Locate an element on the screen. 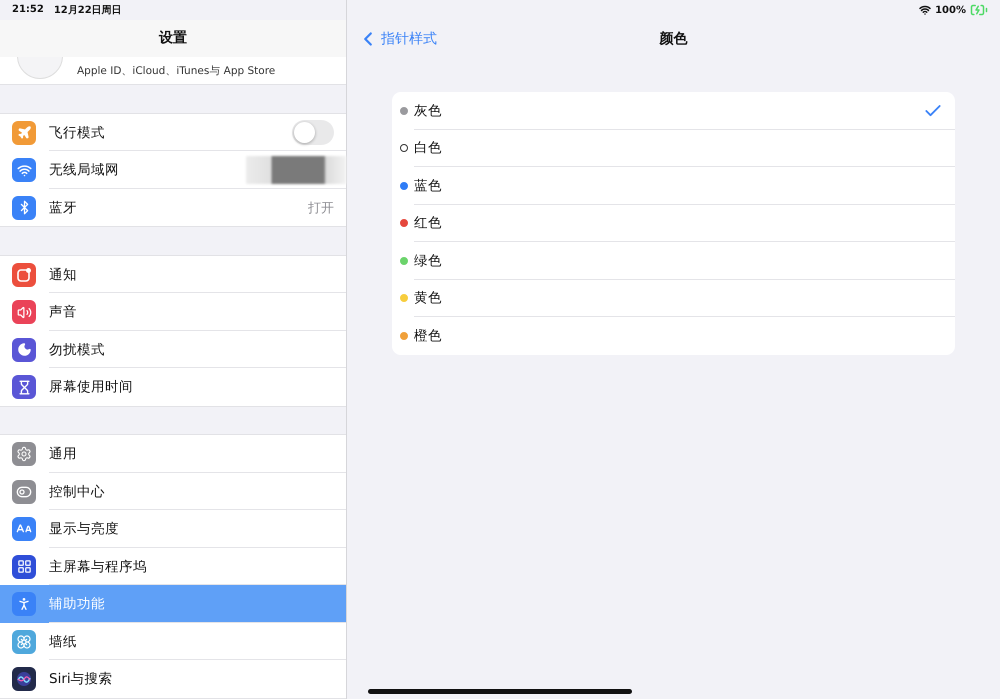  speaker-icon is located at coordinates (24, 312).